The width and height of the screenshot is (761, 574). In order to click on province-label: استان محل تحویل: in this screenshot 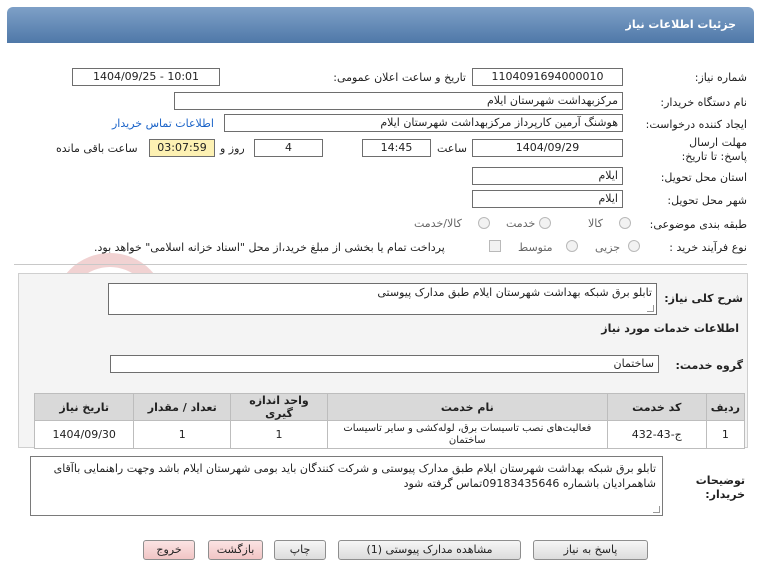, I will do `click(703, 177)`.